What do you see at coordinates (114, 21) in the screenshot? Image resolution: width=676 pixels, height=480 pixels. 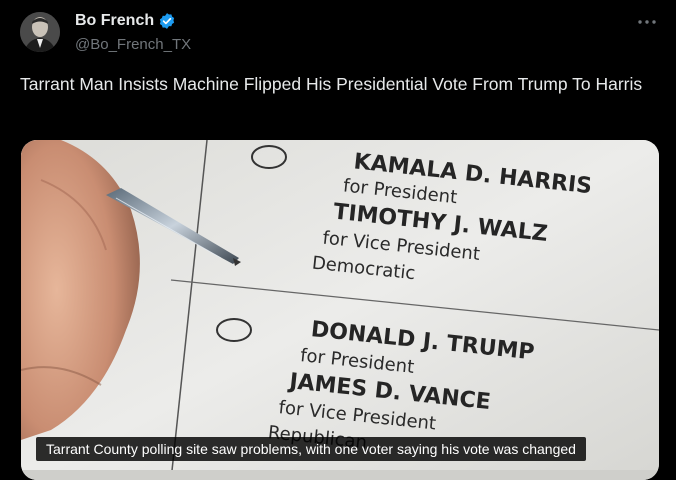 I see `author-display-name: Bo French` at bounding box center [114, 21].